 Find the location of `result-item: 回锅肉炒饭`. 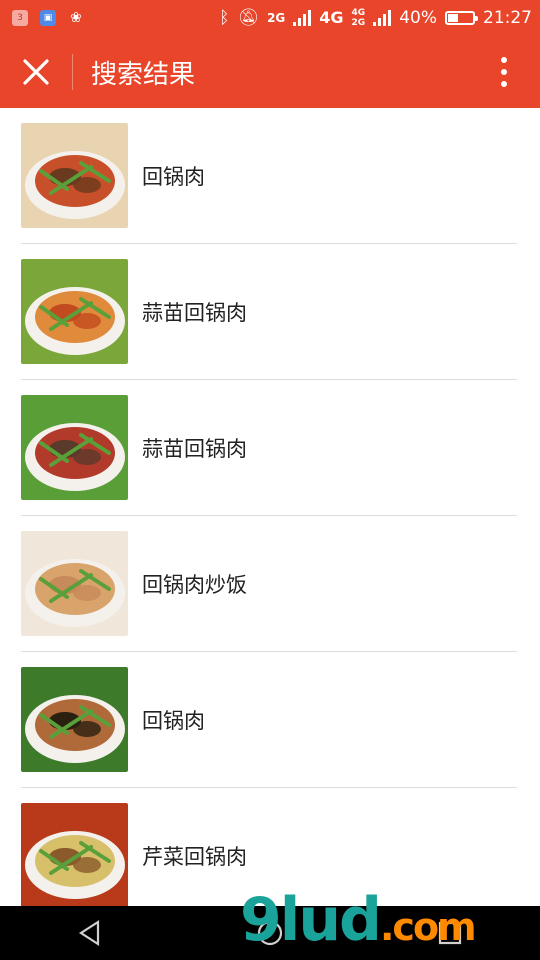

result-item: 回锅肉炒饭 is located at coordinates (269, 584).